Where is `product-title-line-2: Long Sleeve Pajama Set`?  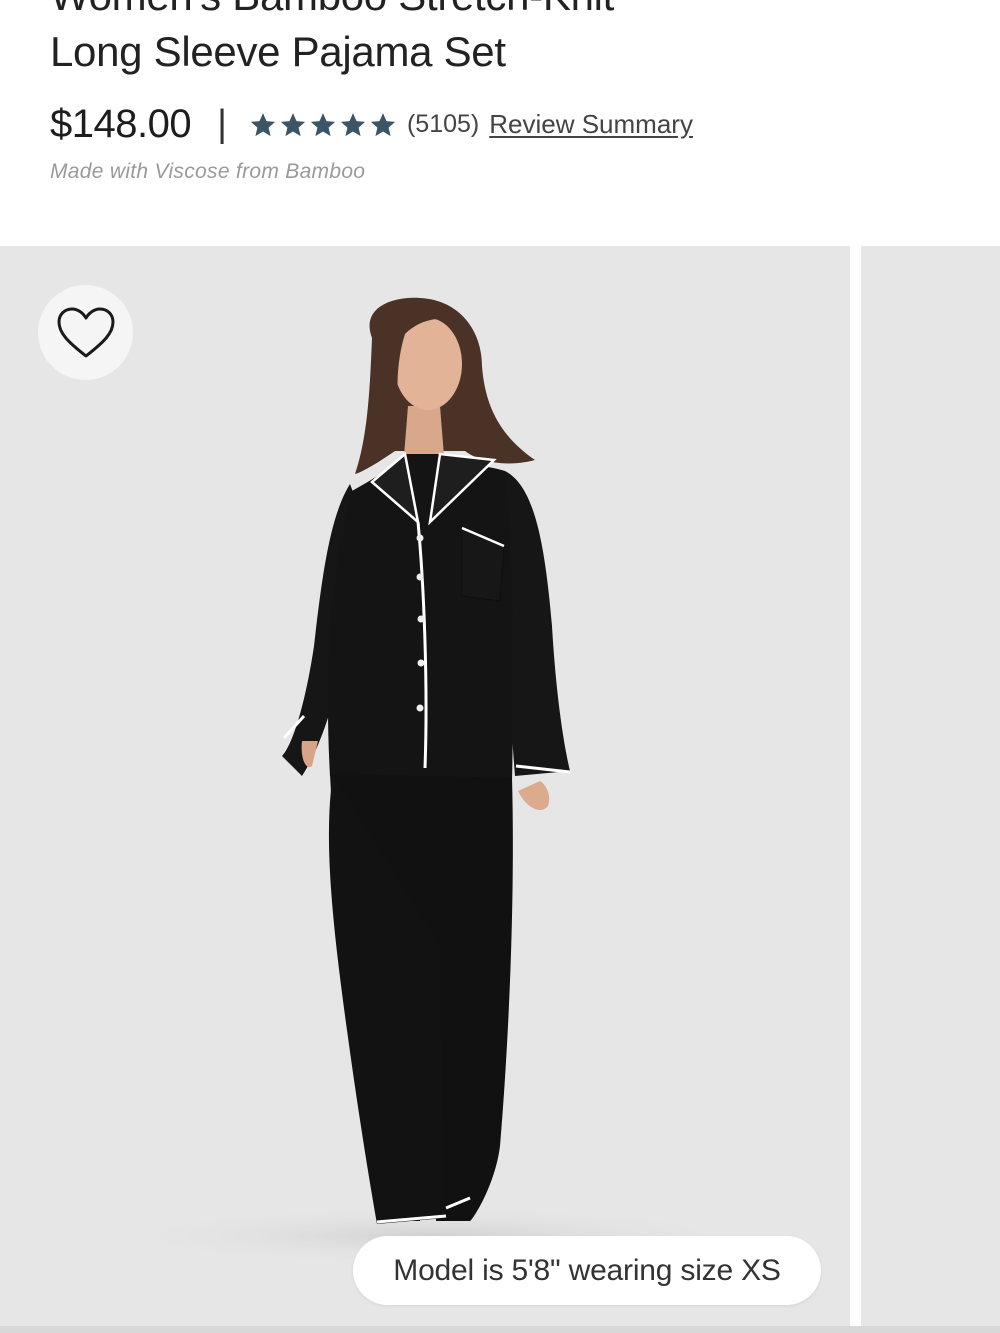
product-title-line-2: Long Sleeve Pajama Set is located at coordinates (278, 51).